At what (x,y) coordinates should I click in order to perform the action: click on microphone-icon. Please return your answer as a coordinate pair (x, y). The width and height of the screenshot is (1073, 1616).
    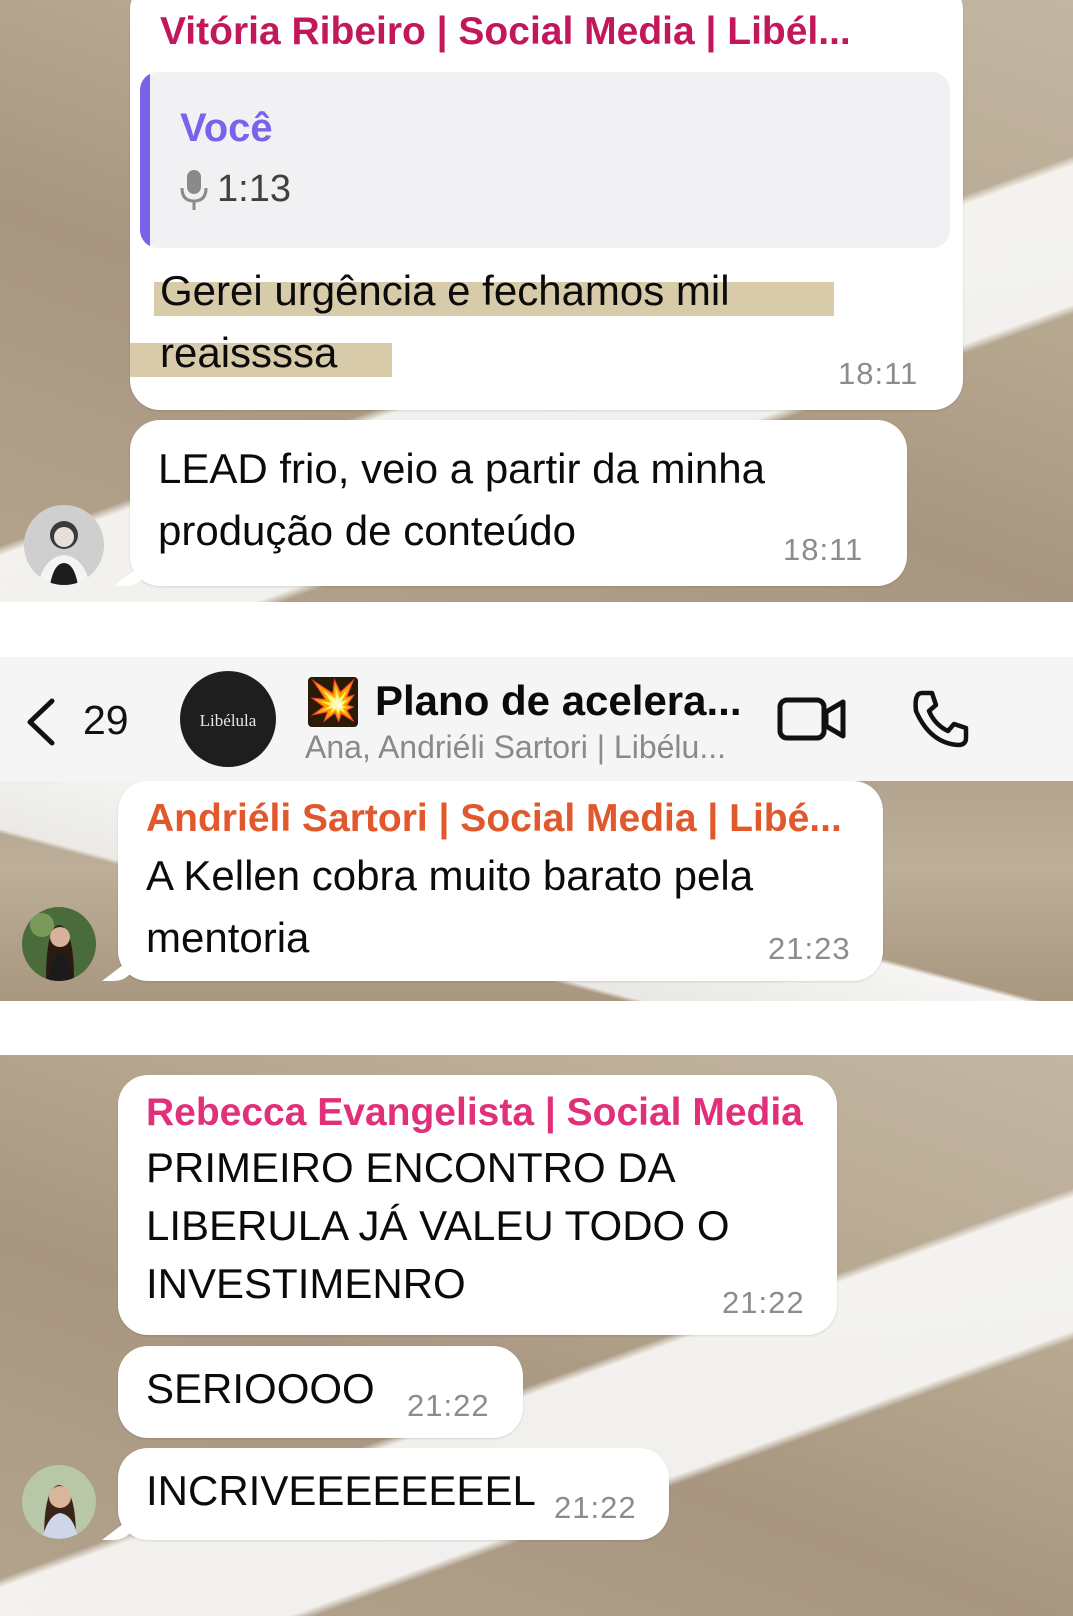
    Looking at the image, I should click on (194, 192).